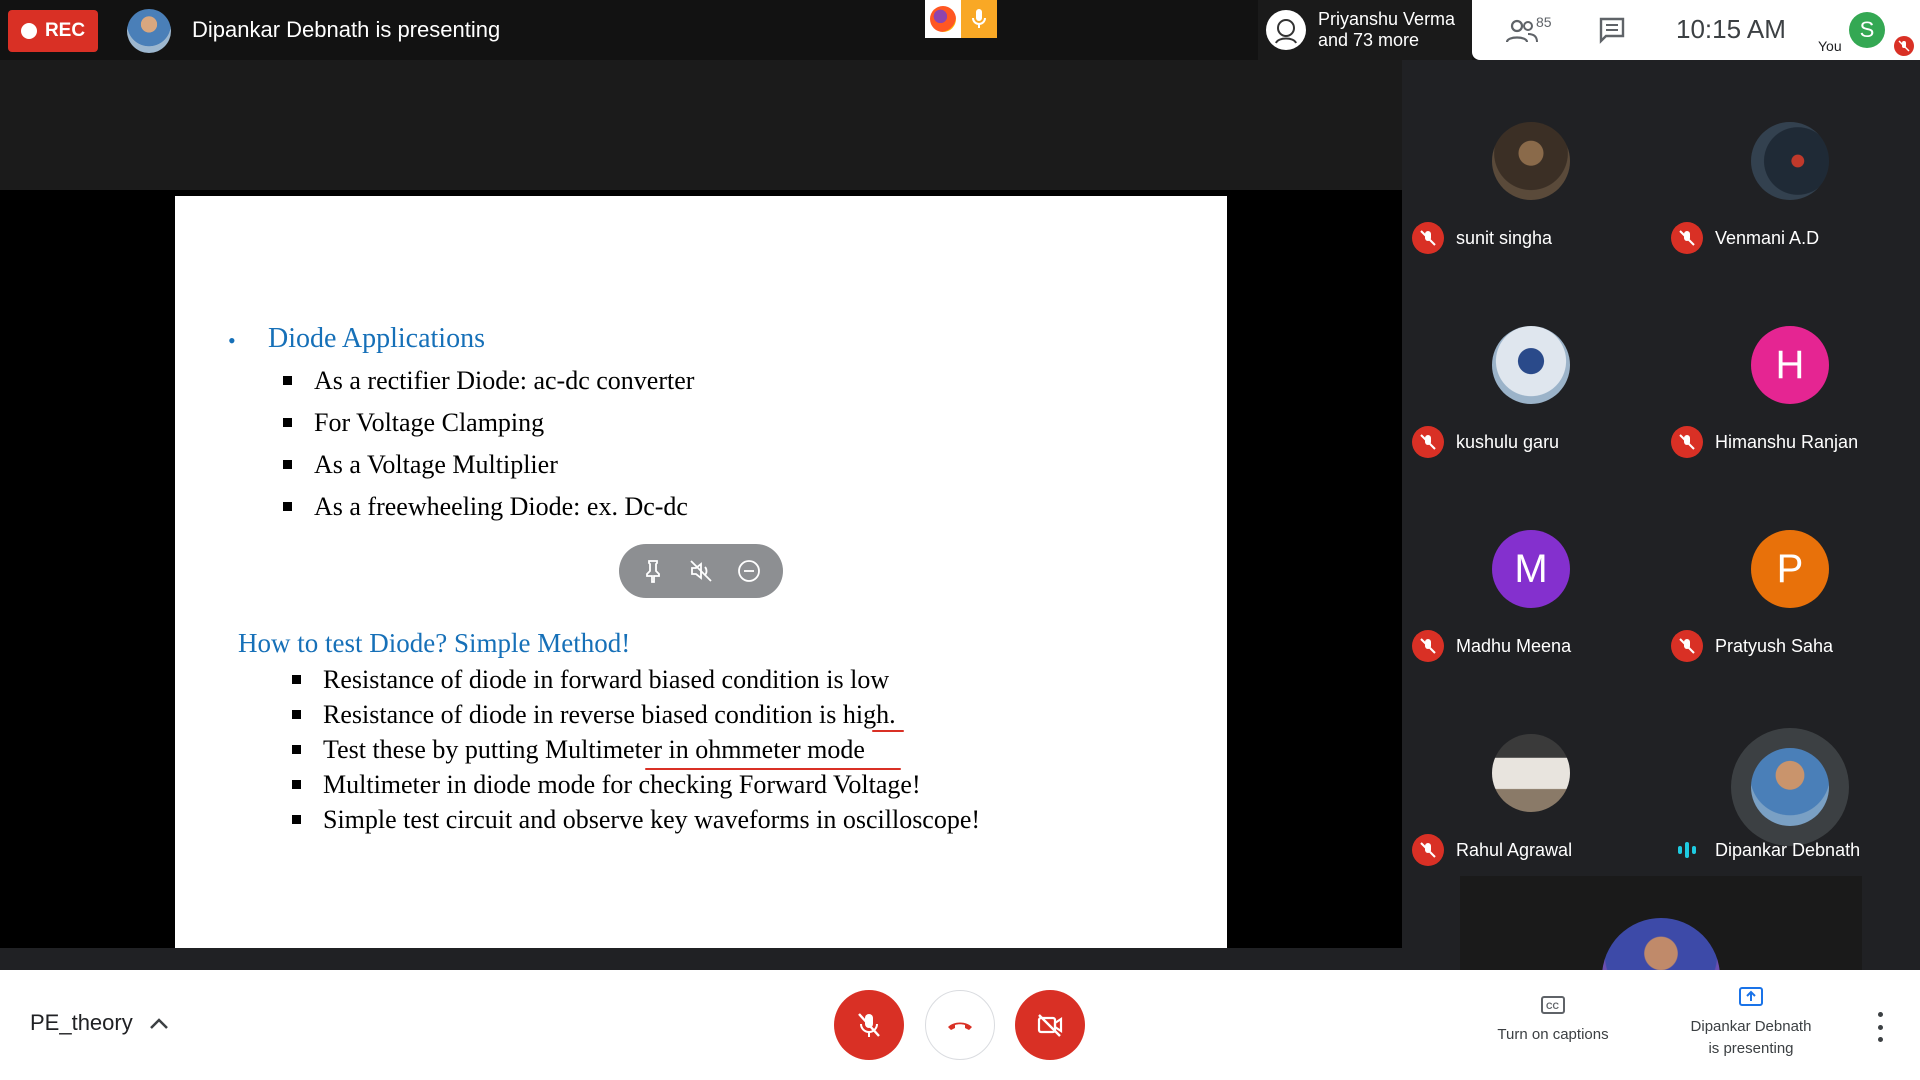 This screenshot has width=1920, height=1080. Describe the element at coordinates (1880, 1027) in the screenshot. I see `more-options-icon` at that location.